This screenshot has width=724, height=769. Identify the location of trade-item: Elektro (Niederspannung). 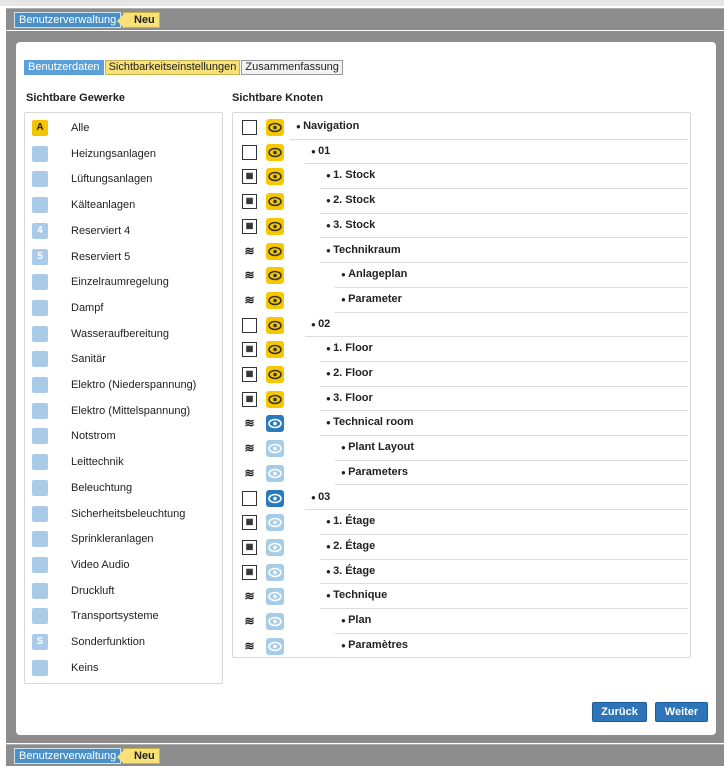
(123, 386).